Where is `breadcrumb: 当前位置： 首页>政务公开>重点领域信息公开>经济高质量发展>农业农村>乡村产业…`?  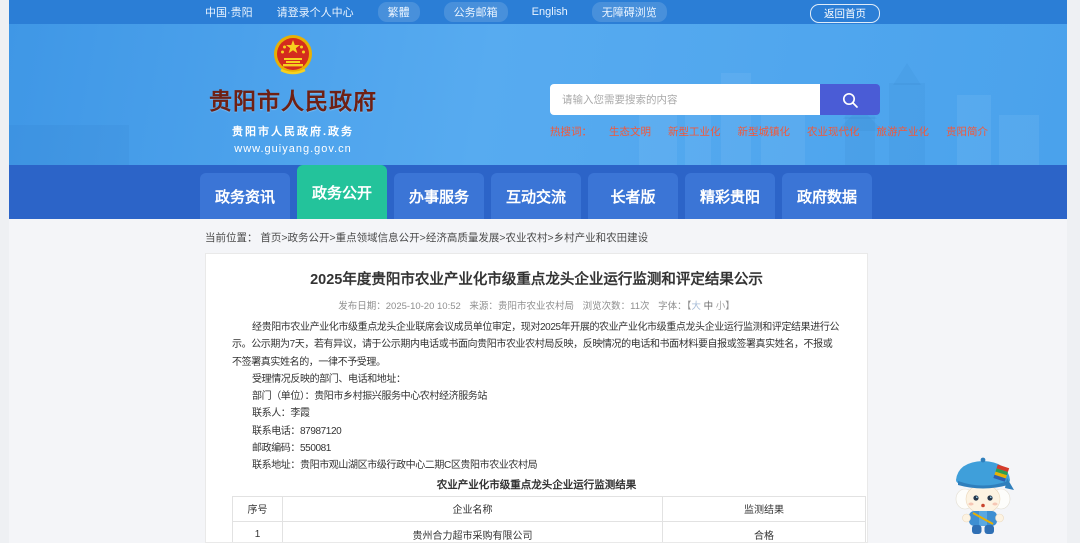
breadcrumb: 当前位置： 首页>政务公开>重点领域信息公开>经济高质量发展>农业农村>乡村产业… is located at coordinates (426, 237).